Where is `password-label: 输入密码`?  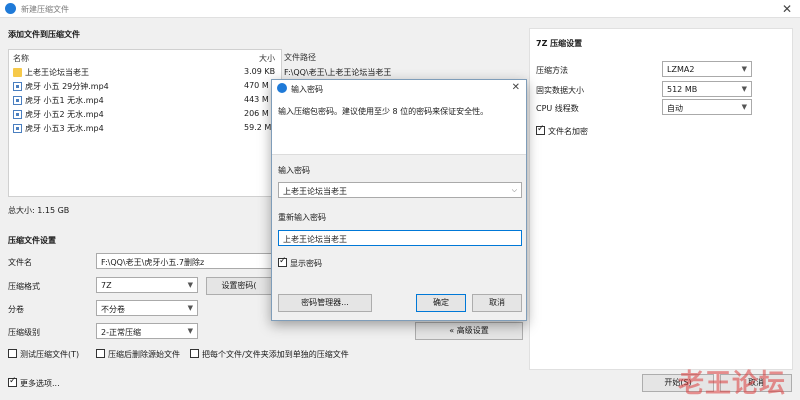
password-label: 输入密码 is located at coordinates (294, 170).